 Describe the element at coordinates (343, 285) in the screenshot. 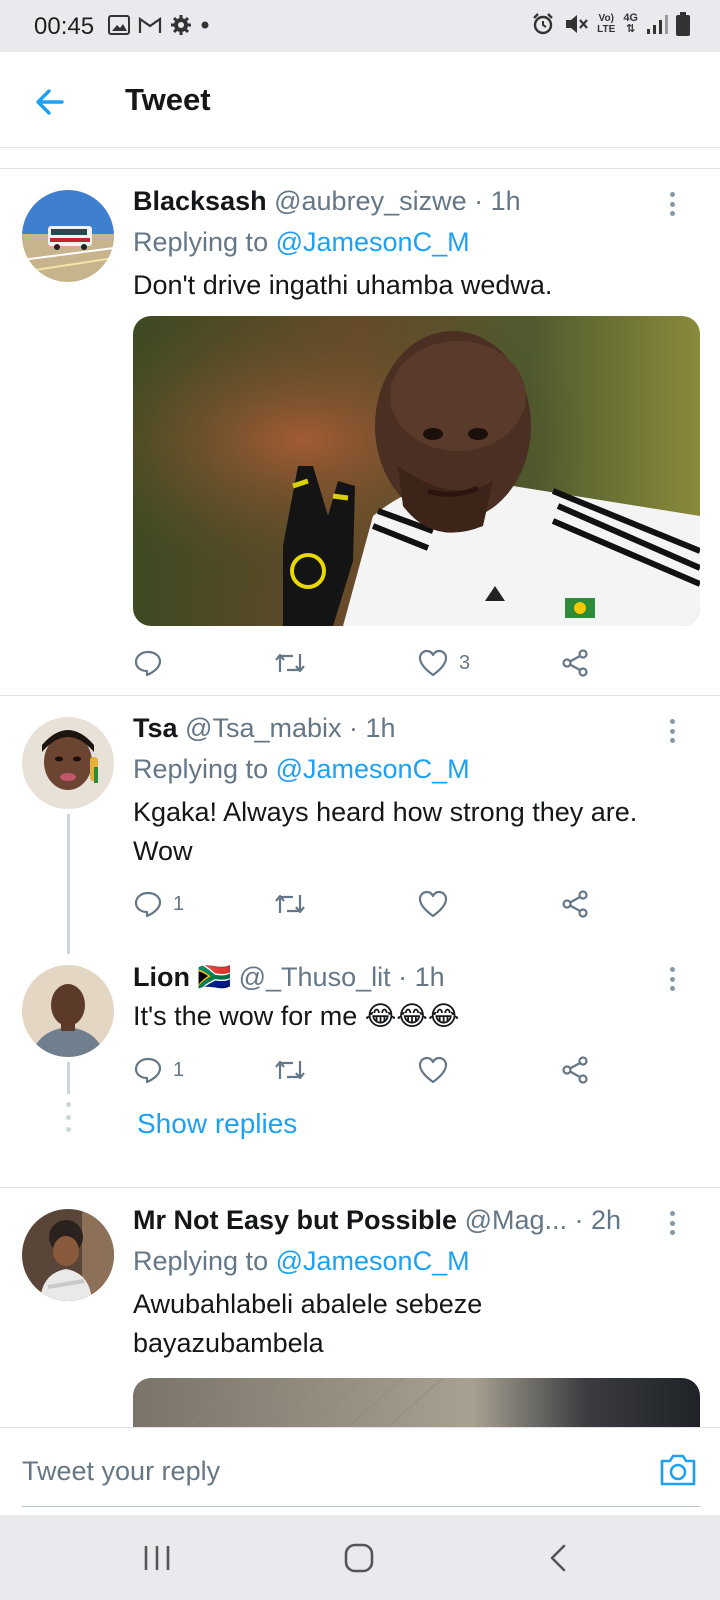

I see `tweet-text: Don't drive ingathi uhamba wedwa.` at that location.